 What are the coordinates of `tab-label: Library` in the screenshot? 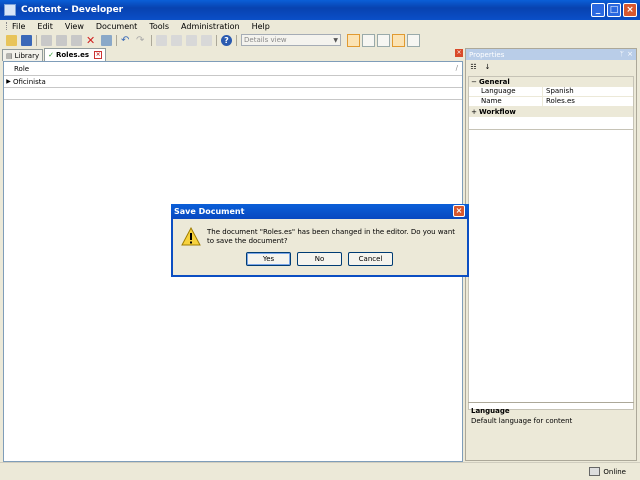 It's located at (27, 55).